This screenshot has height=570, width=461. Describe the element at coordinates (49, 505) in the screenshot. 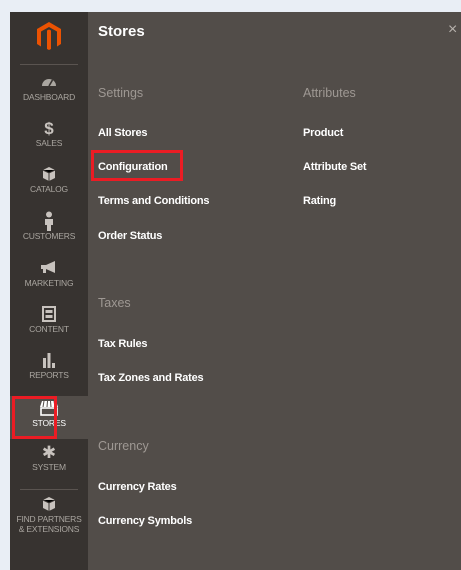

I see `cube-icon` at that location.